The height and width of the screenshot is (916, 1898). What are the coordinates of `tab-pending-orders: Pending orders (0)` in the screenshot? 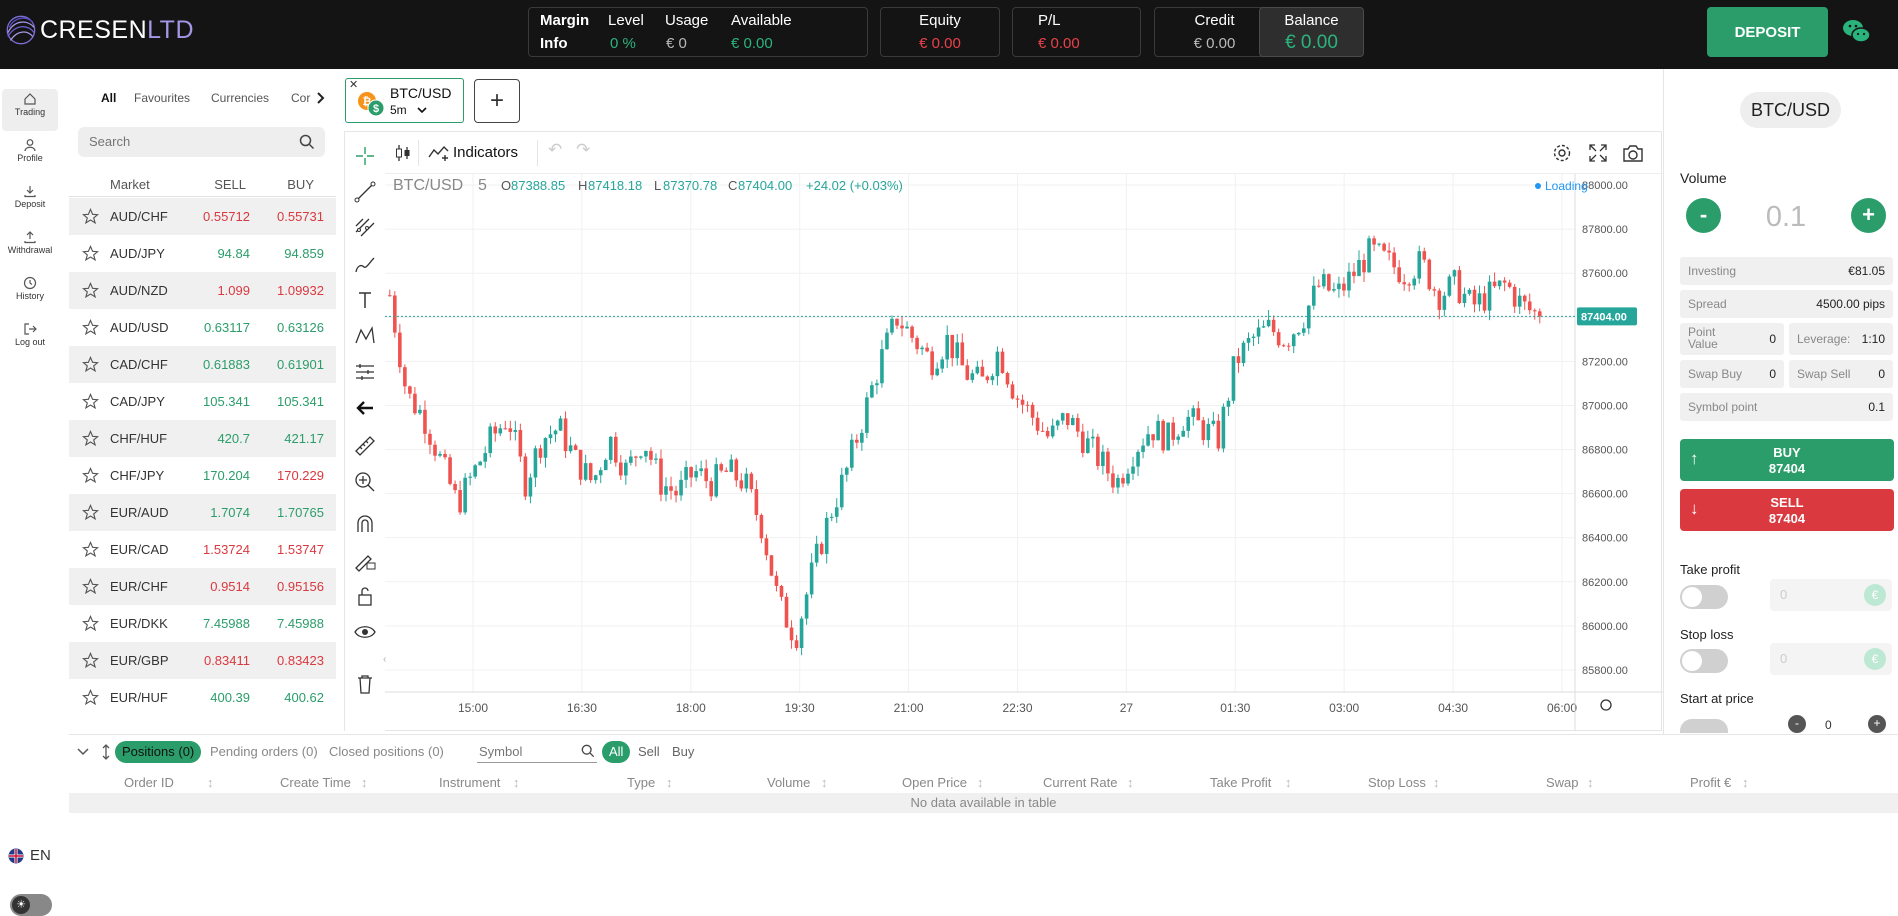 It's located at (264, 752).